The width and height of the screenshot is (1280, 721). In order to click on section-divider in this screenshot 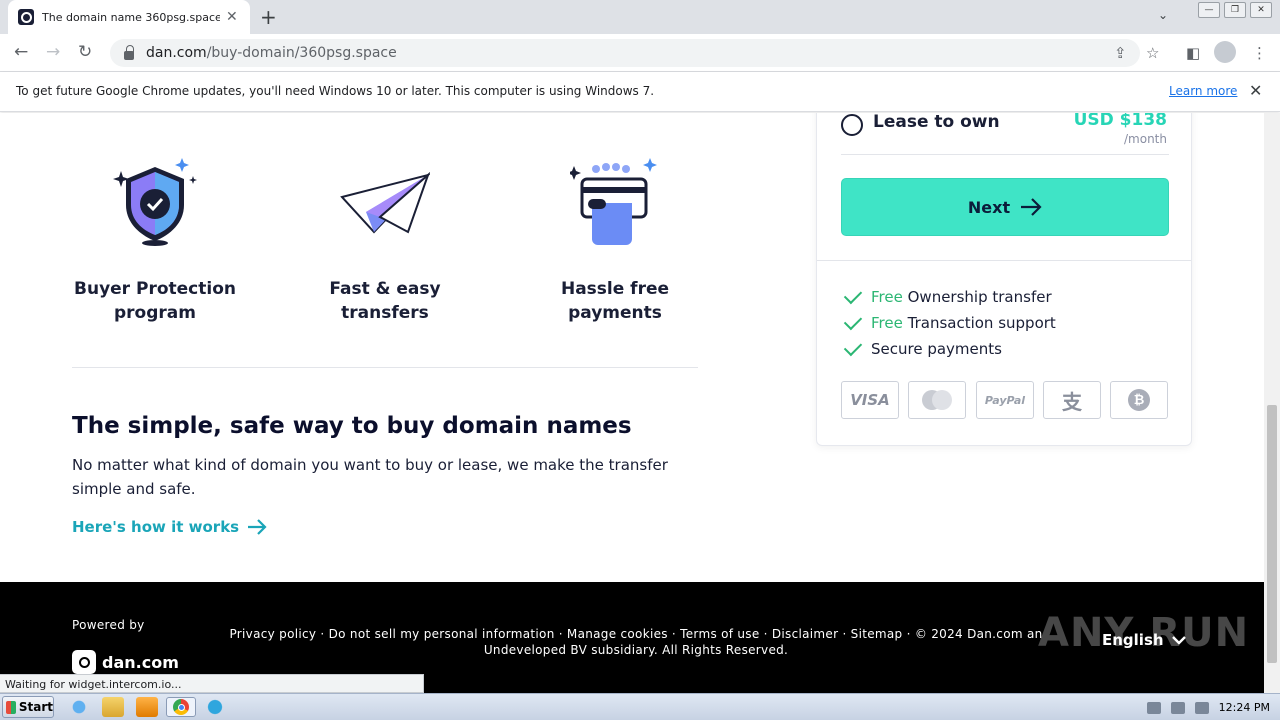, I will do `click(385, 367)`.